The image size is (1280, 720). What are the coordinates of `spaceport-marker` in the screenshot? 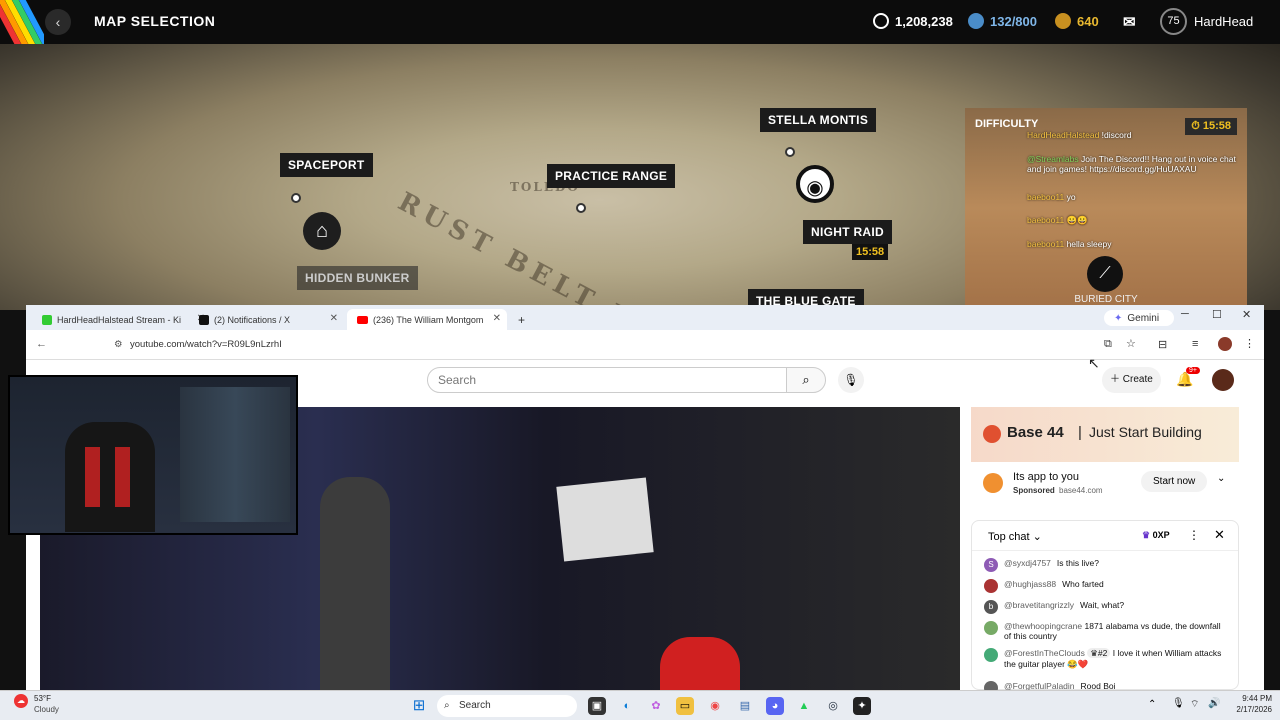 It's located at (296, 198).